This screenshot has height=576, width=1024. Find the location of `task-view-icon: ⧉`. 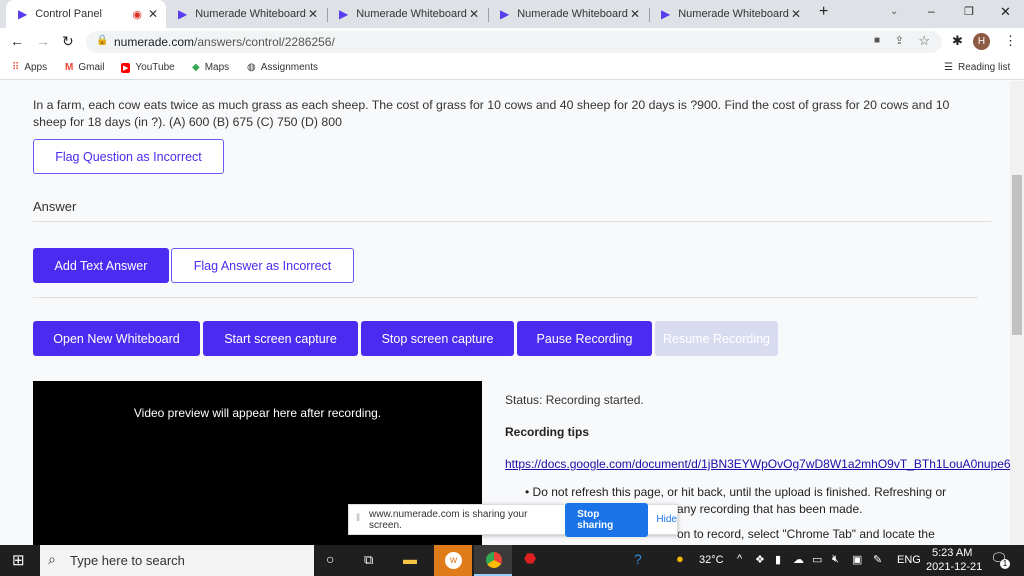

task-view-icon: ⧉ is located at coordinates (368, 560).